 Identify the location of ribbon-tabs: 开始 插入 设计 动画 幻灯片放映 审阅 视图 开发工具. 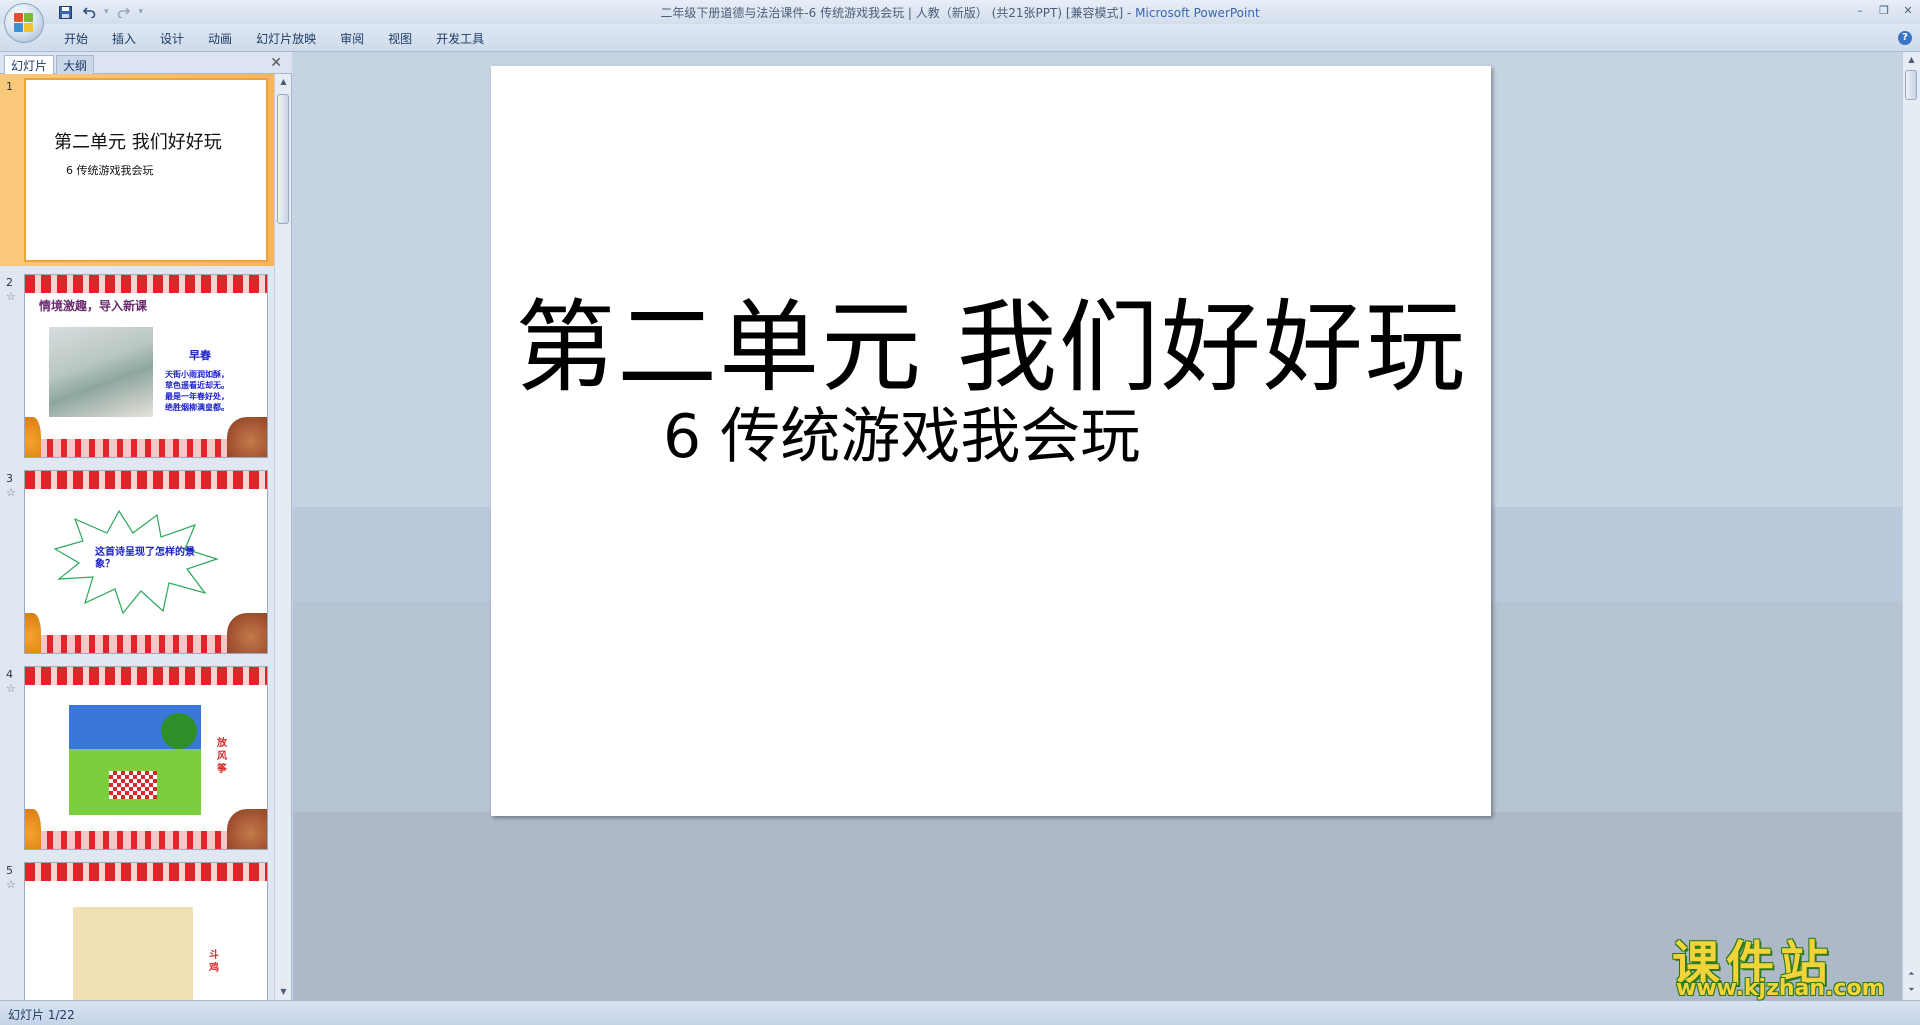
(274, 38).